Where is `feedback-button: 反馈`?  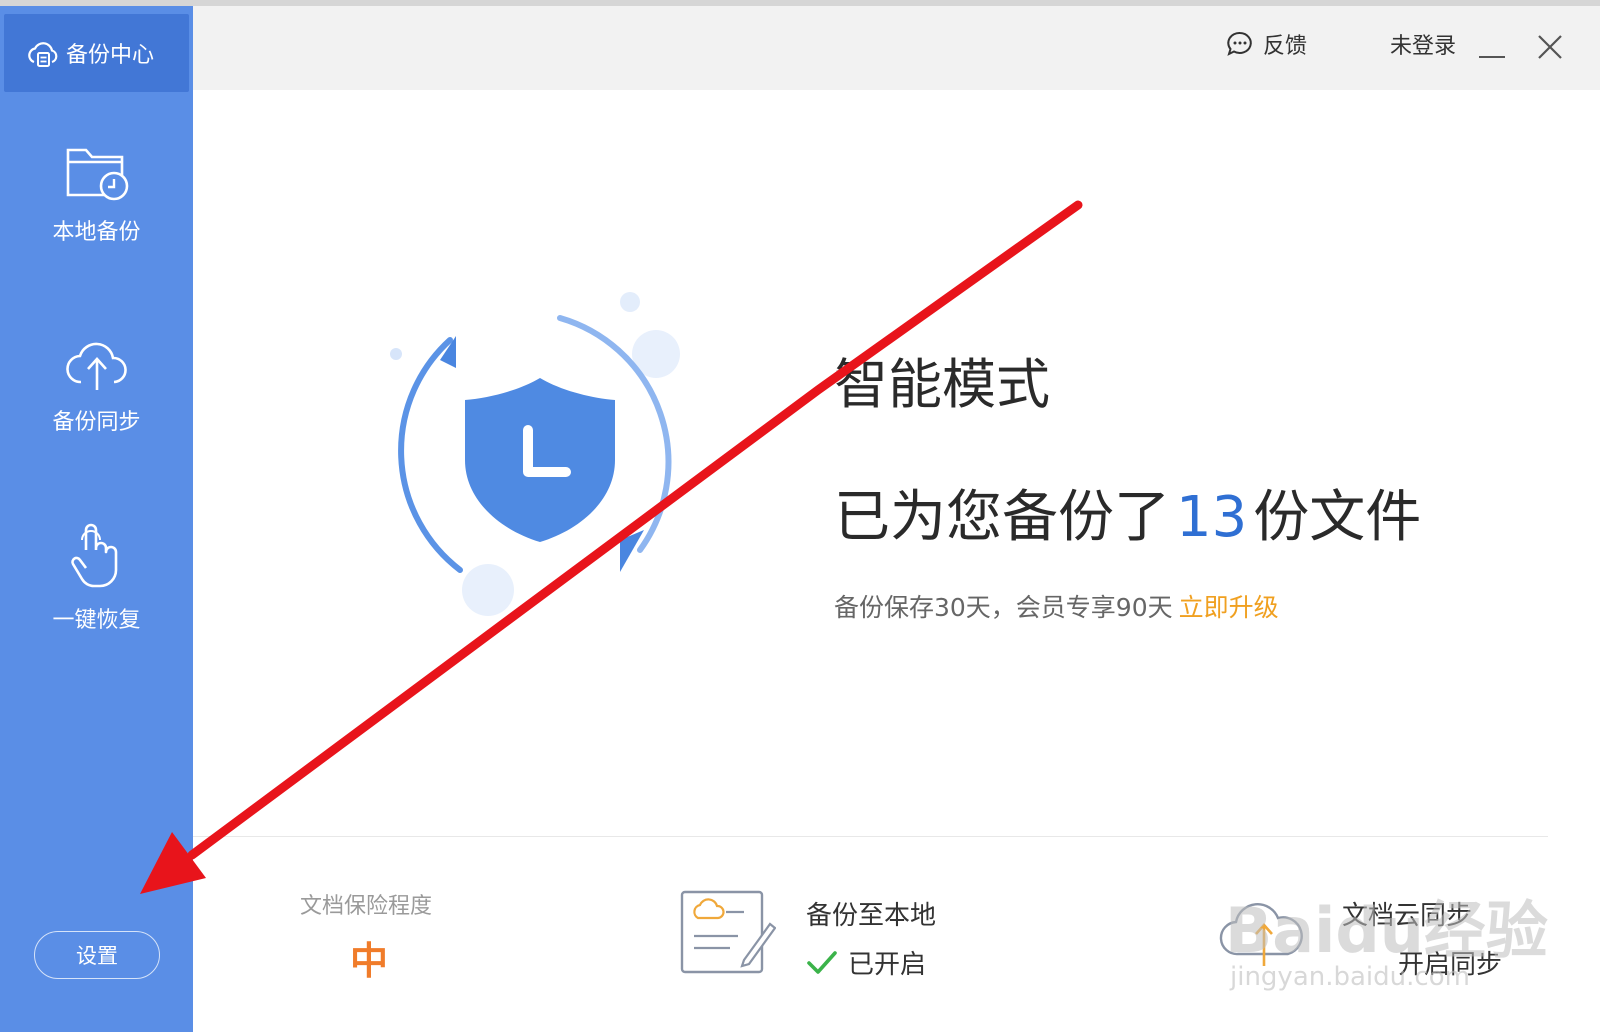
feedback-button: 反馈 is located at coordinates (1266, 44).